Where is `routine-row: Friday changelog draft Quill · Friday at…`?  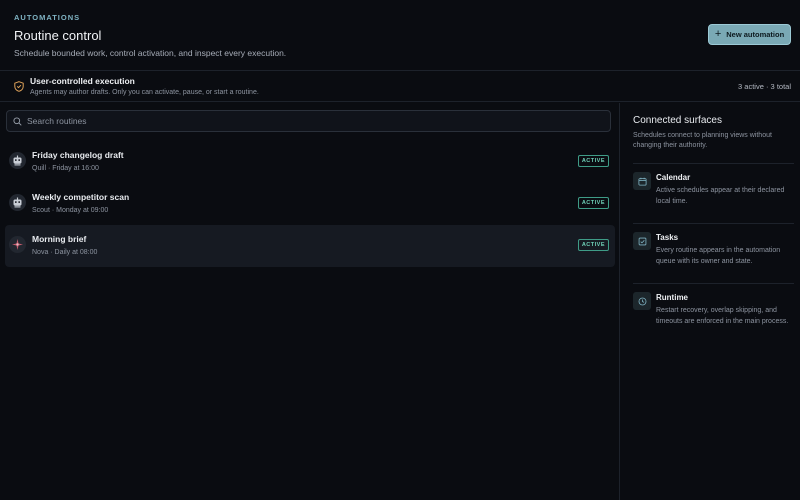 routine-row: Friday changelog draft Quill · Friday at… is located at coordinates (310, 162).